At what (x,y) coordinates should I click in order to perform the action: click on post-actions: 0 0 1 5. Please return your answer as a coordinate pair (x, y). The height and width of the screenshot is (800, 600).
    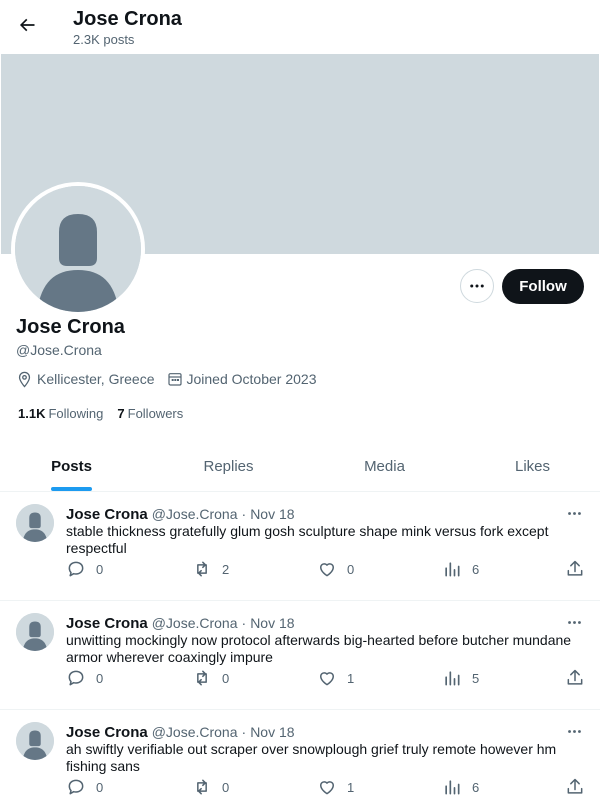
    Looking at the image, I should click on (326, 678).